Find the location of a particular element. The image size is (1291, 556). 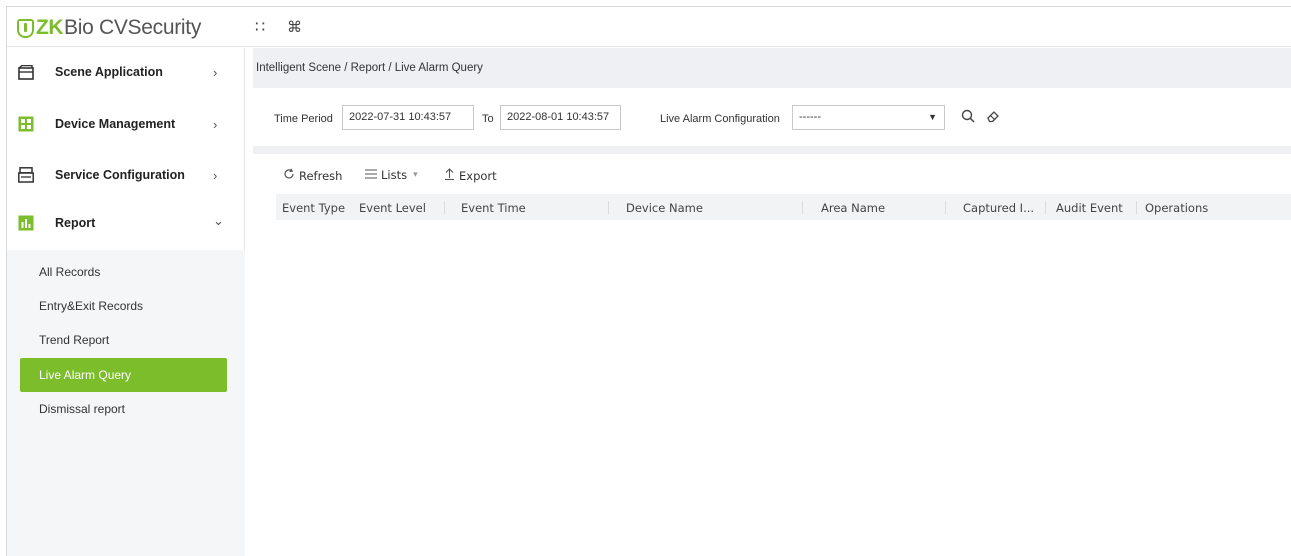

export-icon is located at coordinates (449, 175).